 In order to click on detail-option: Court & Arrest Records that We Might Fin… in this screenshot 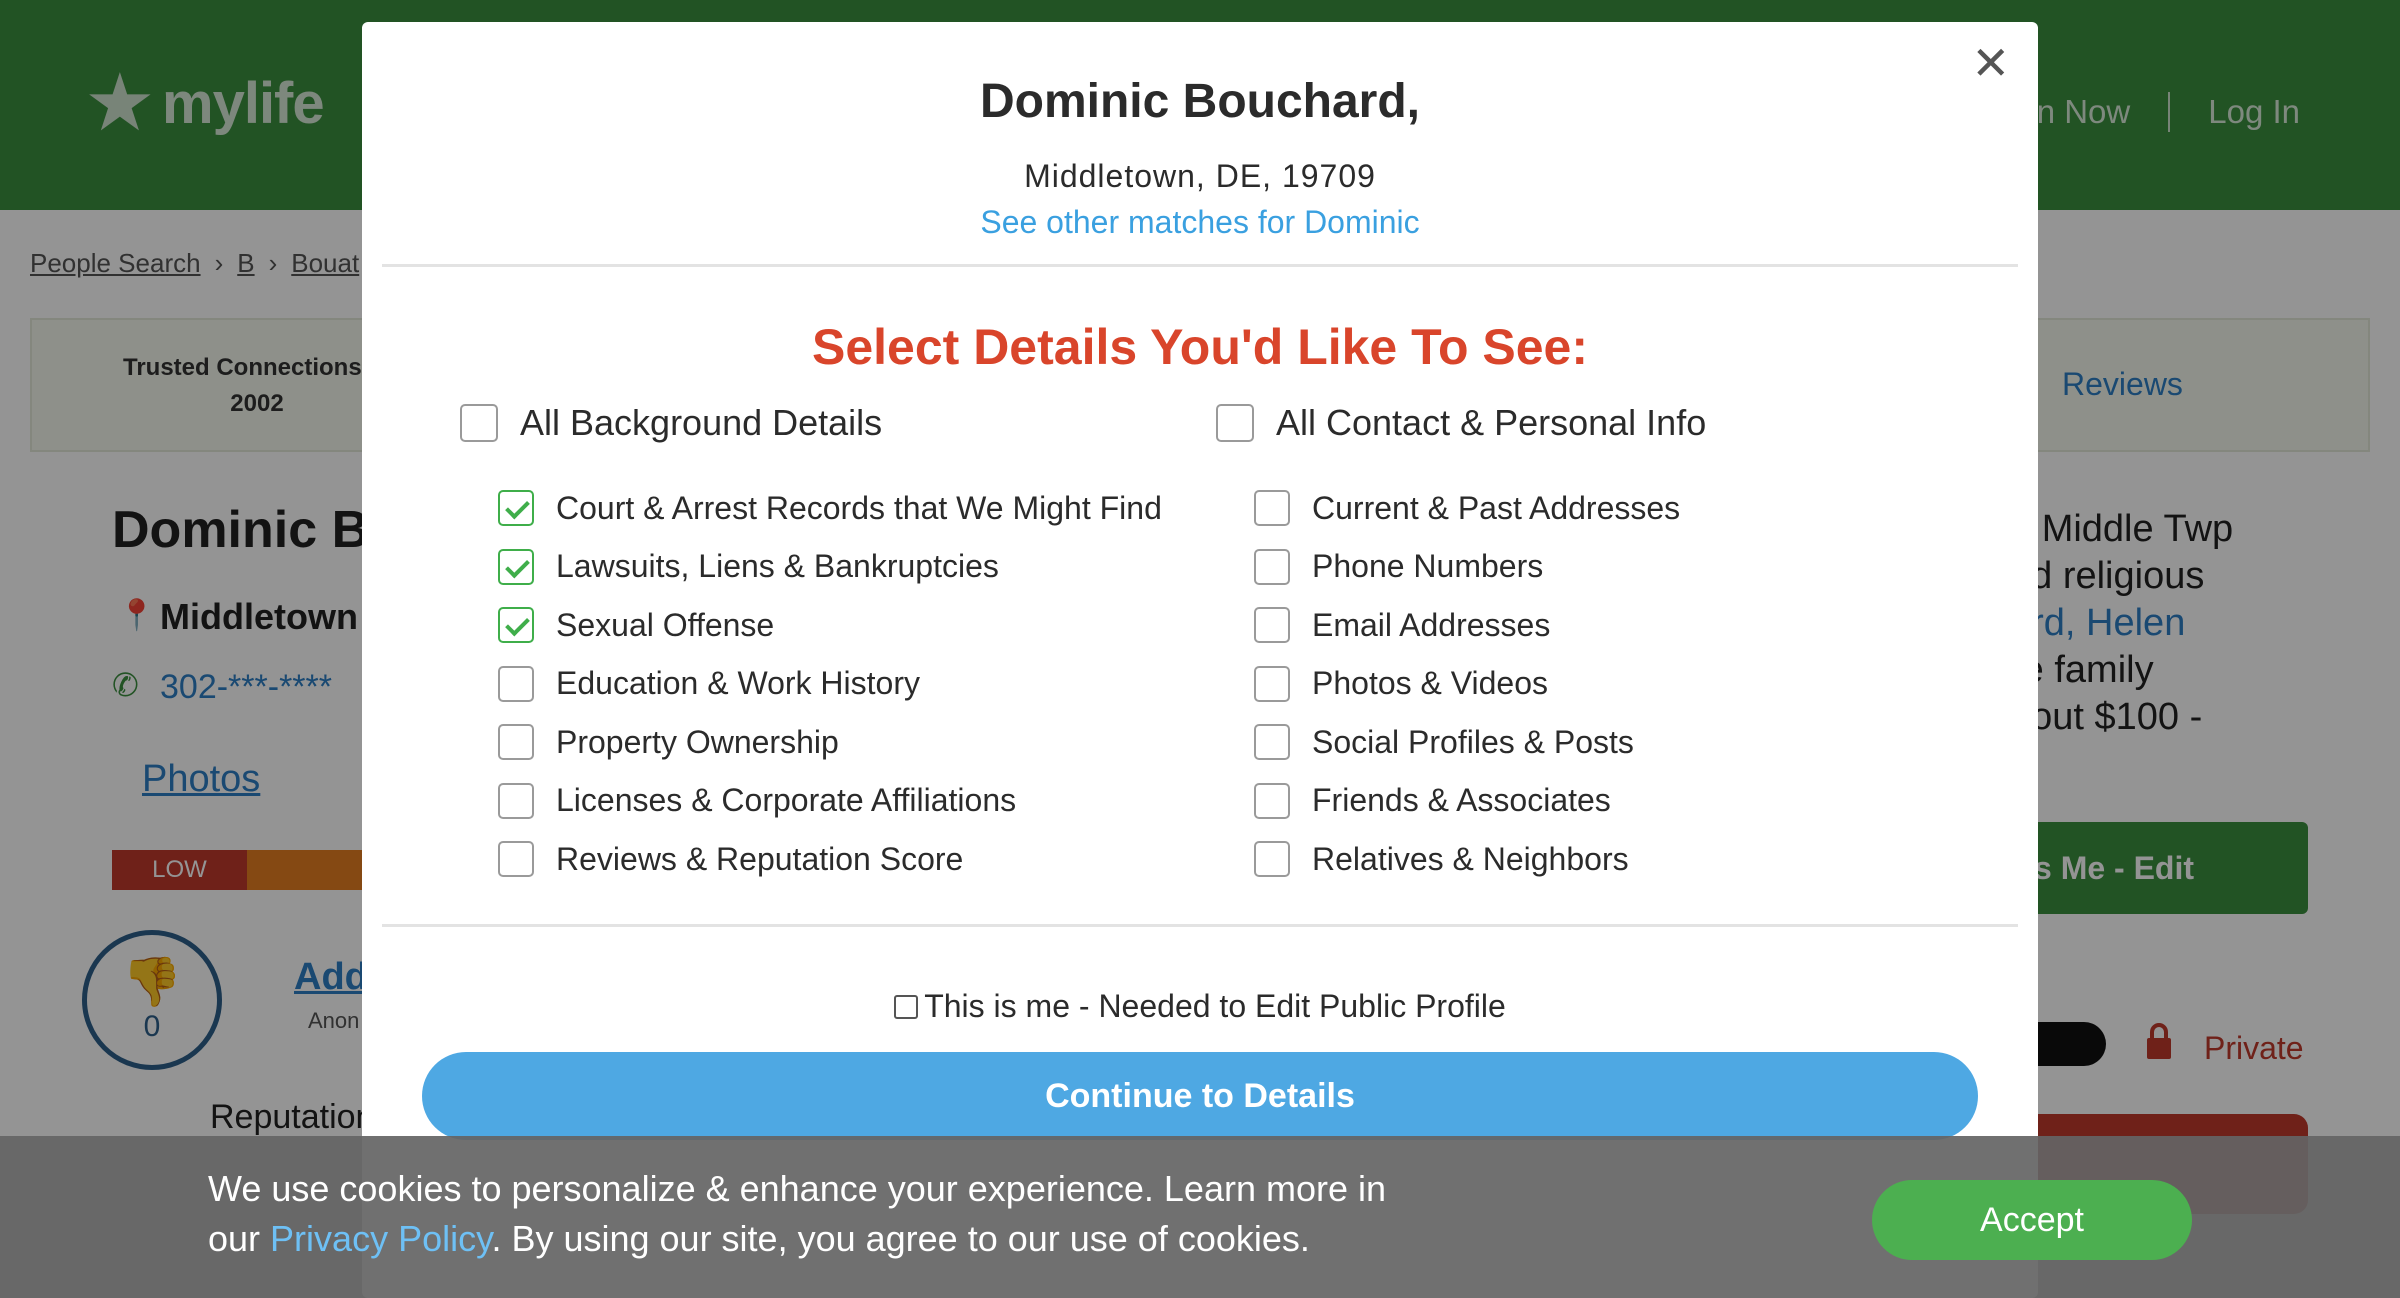, I will do `click(830, 508)`.